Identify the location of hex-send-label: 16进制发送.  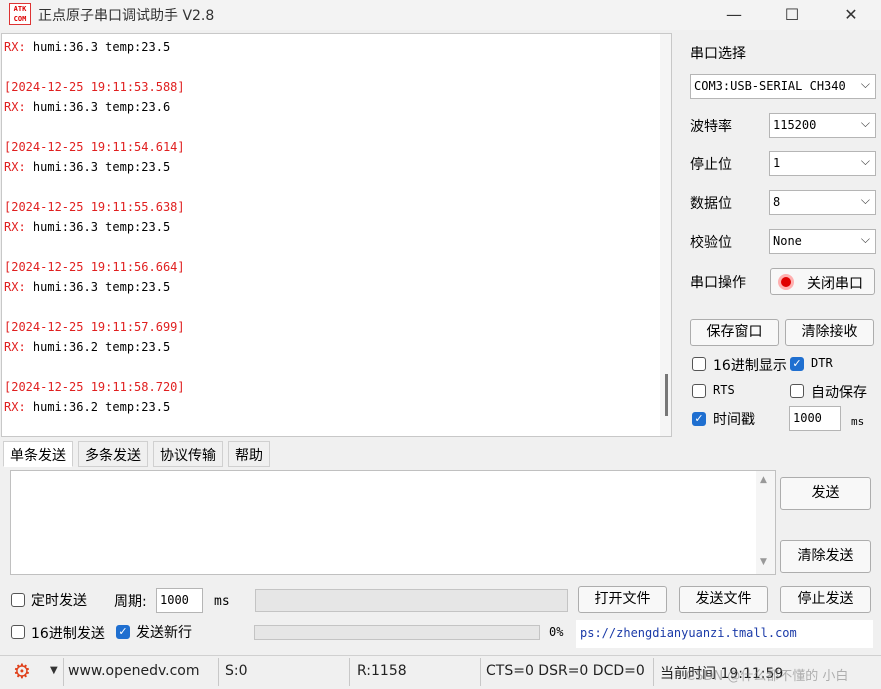
(68, 634).